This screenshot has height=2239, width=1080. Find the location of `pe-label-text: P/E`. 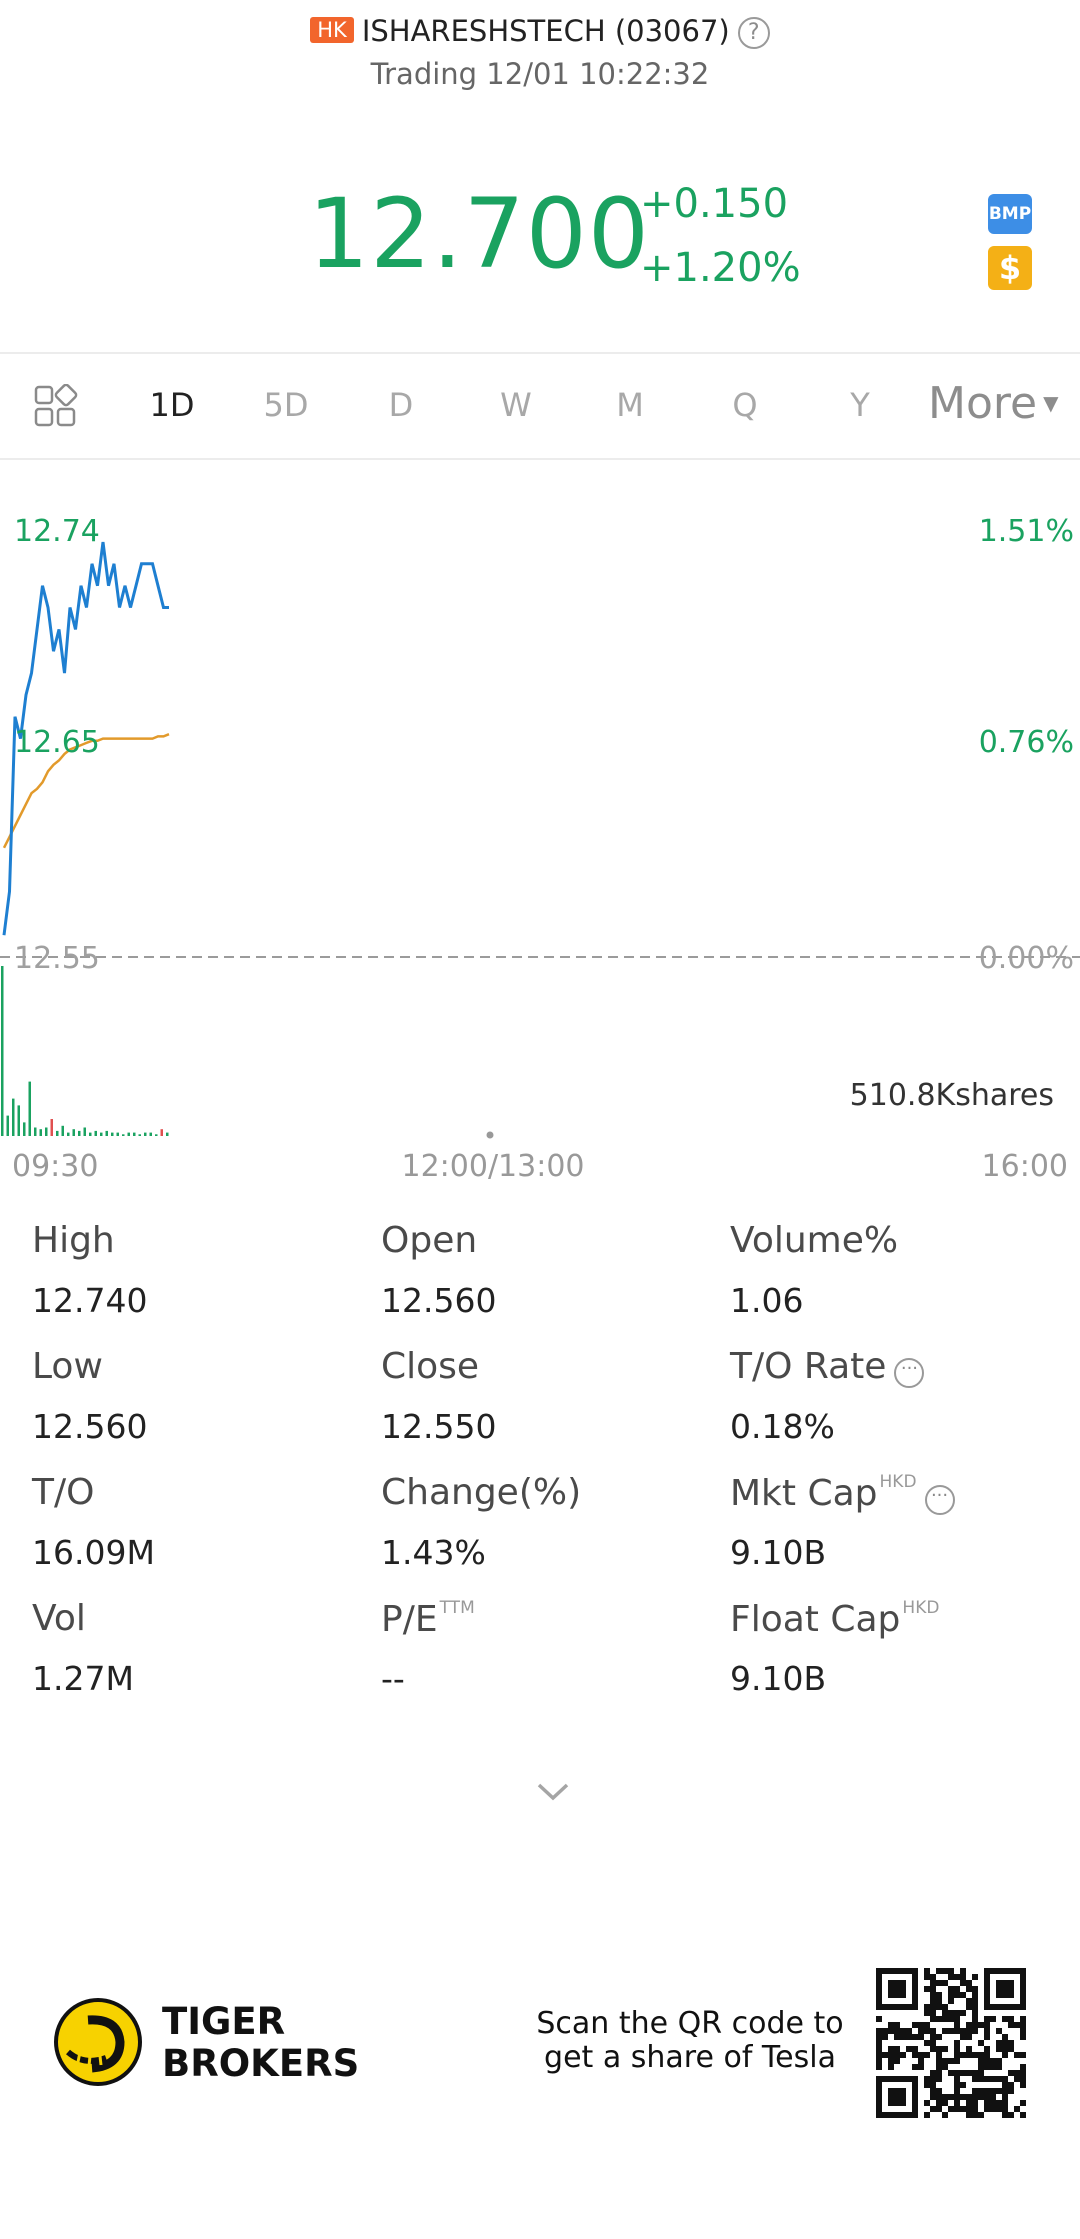

pe-label-text: P/E is located at coordinates (409, 1619).